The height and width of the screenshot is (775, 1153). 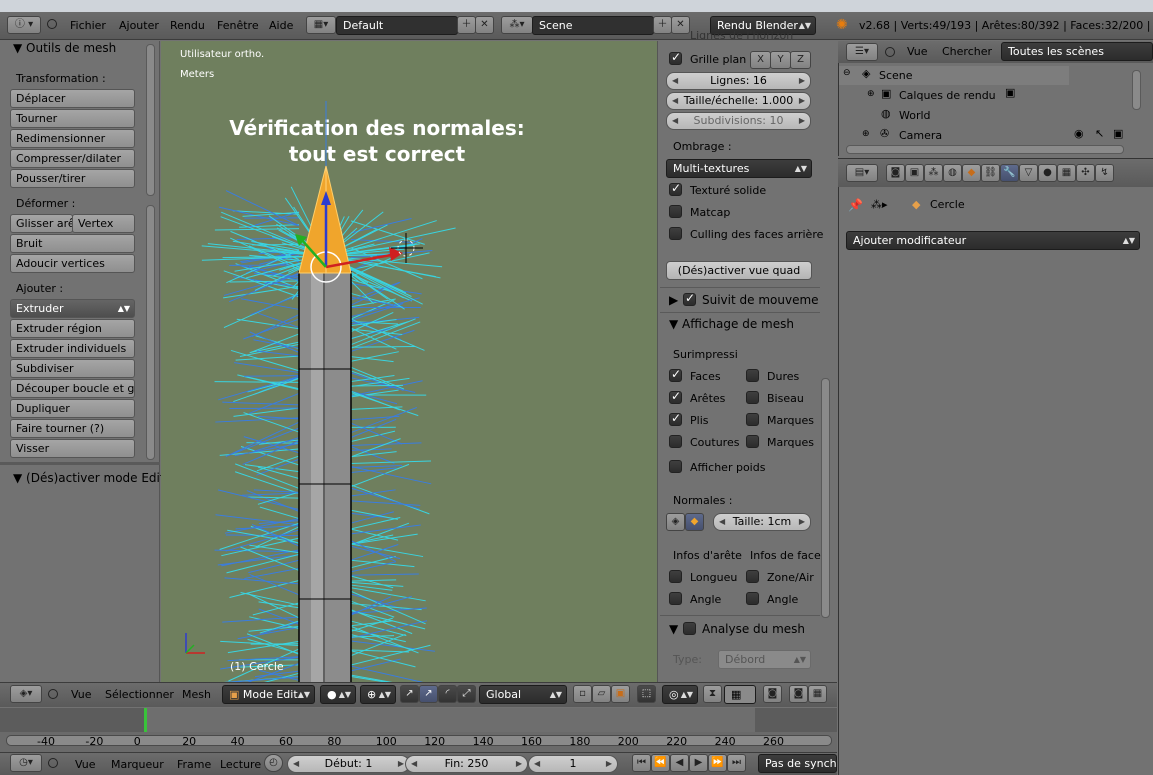 What do you see at coordinates (762, 522) in the screenshot?
I see `normal-size-field: ◀ Taille: 1cm ▶` at bounding box center [762, 522].